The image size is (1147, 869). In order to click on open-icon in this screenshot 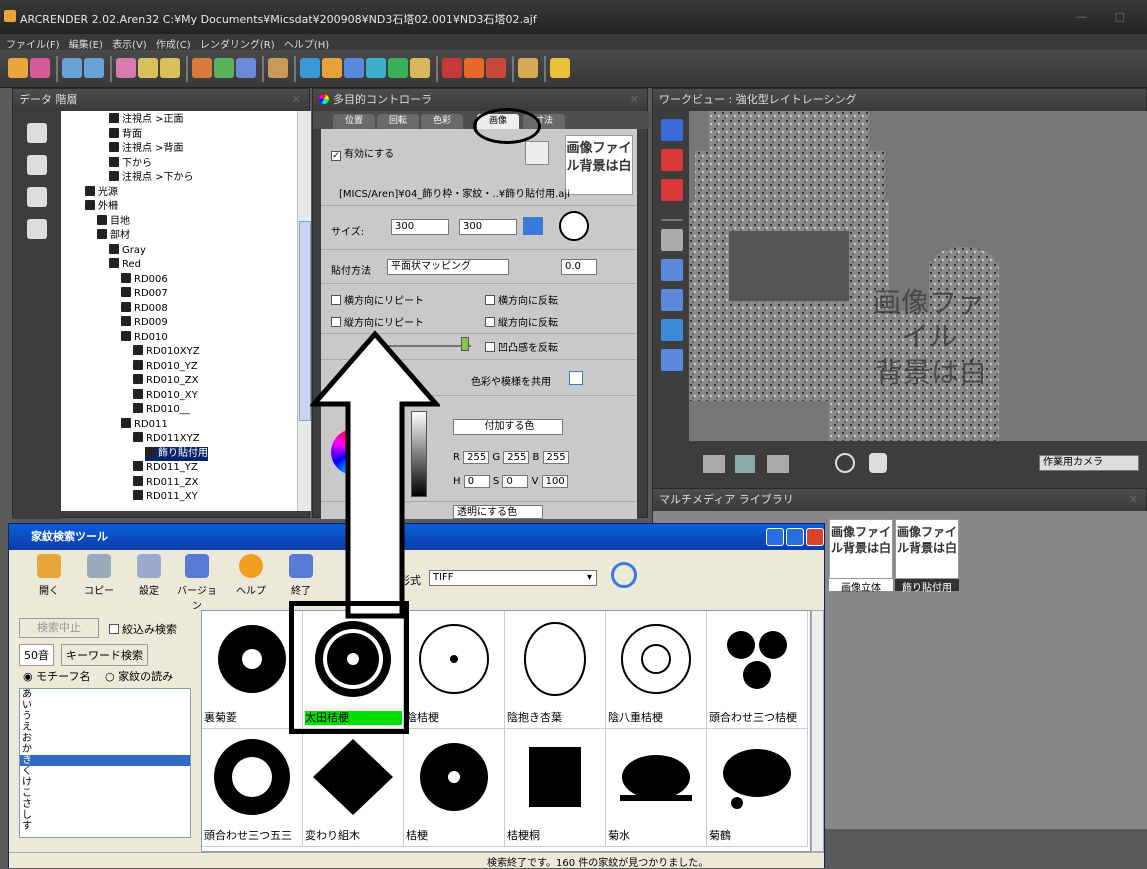, I will do `click(18, 68)`.